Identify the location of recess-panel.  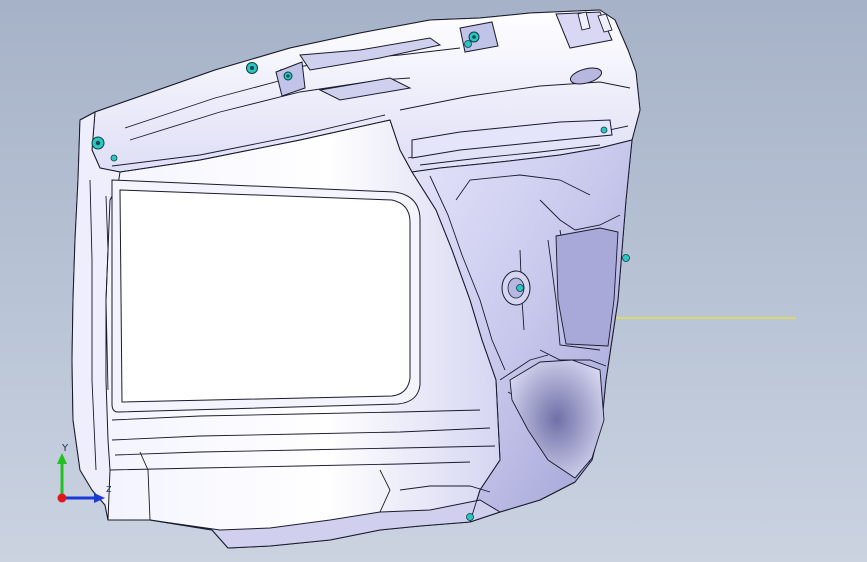
(265, 296).